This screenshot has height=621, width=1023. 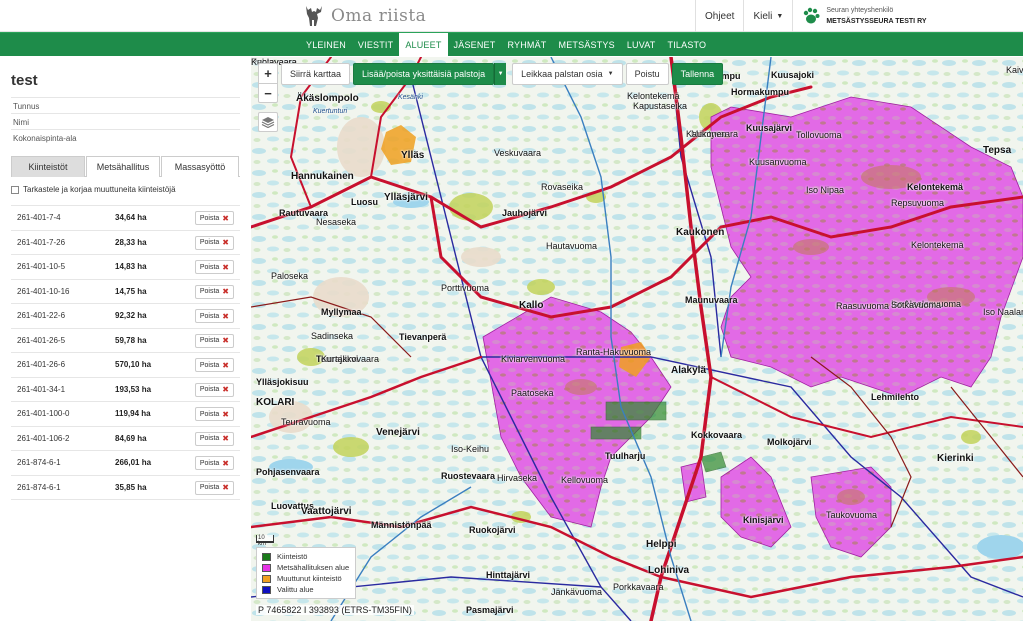 What do you see at coordinates (614, 352) in the screenshot?
I see `map-place-label: Ranta-Hakuvuoma` at bounding box center [614, 352].